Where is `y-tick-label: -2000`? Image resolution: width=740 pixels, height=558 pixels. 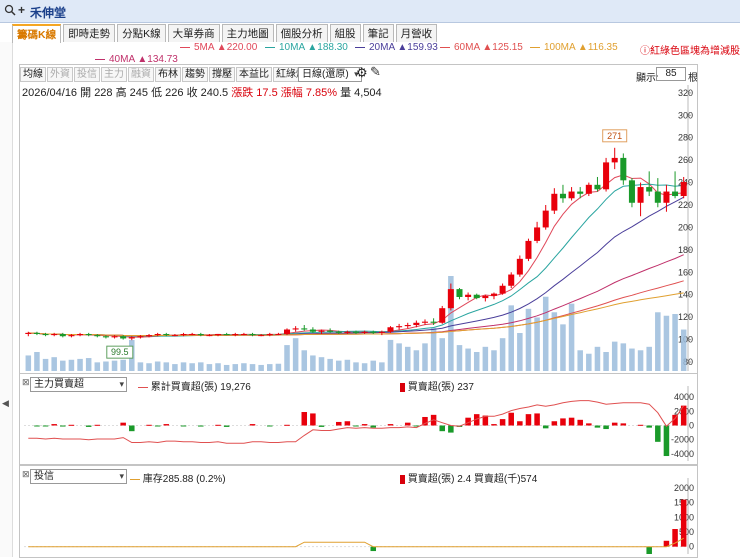
y-tick-label: -2000 is located at coordinates (682, 440).